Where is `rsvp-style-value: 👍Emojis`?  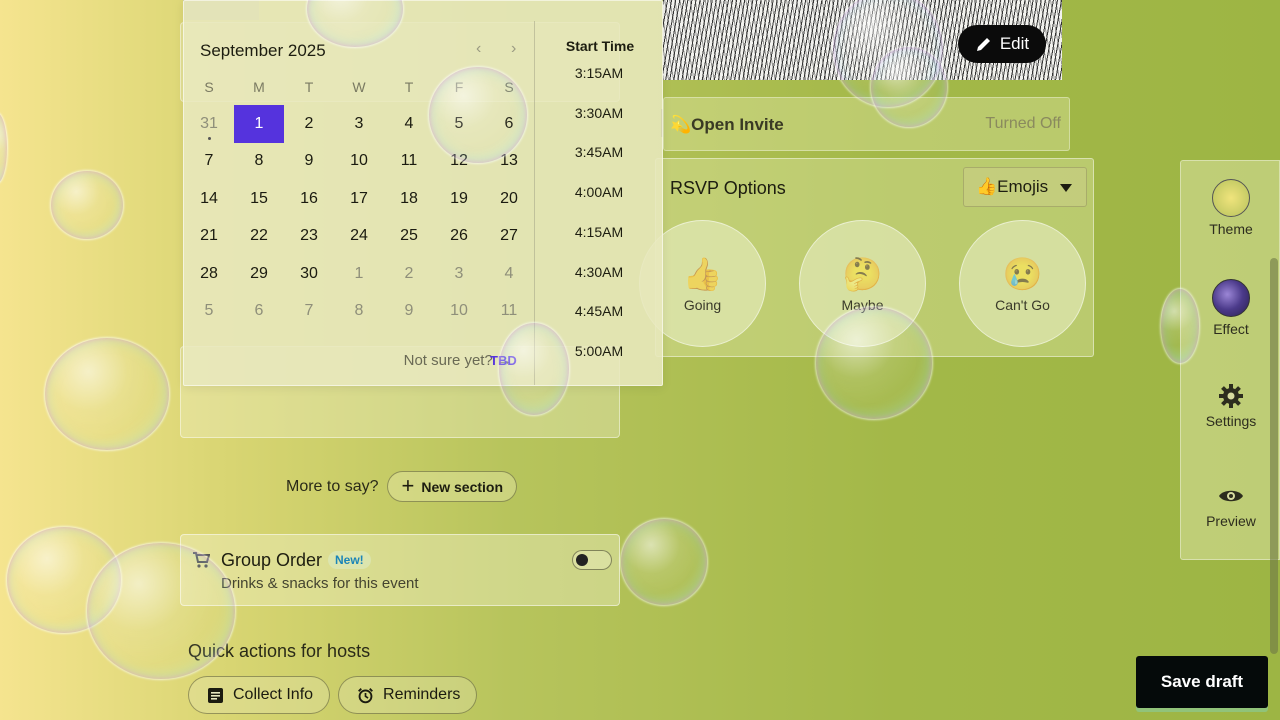
rsvp-style-value: 👍Emojis is located at coordinates (1012, 186).